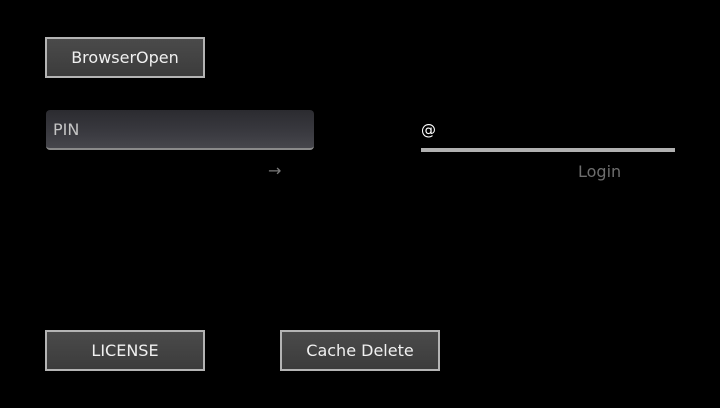 This screenshot has width=720, height=408. I want to click on cache-delete-button: Cache Delete, so click(360, 350).